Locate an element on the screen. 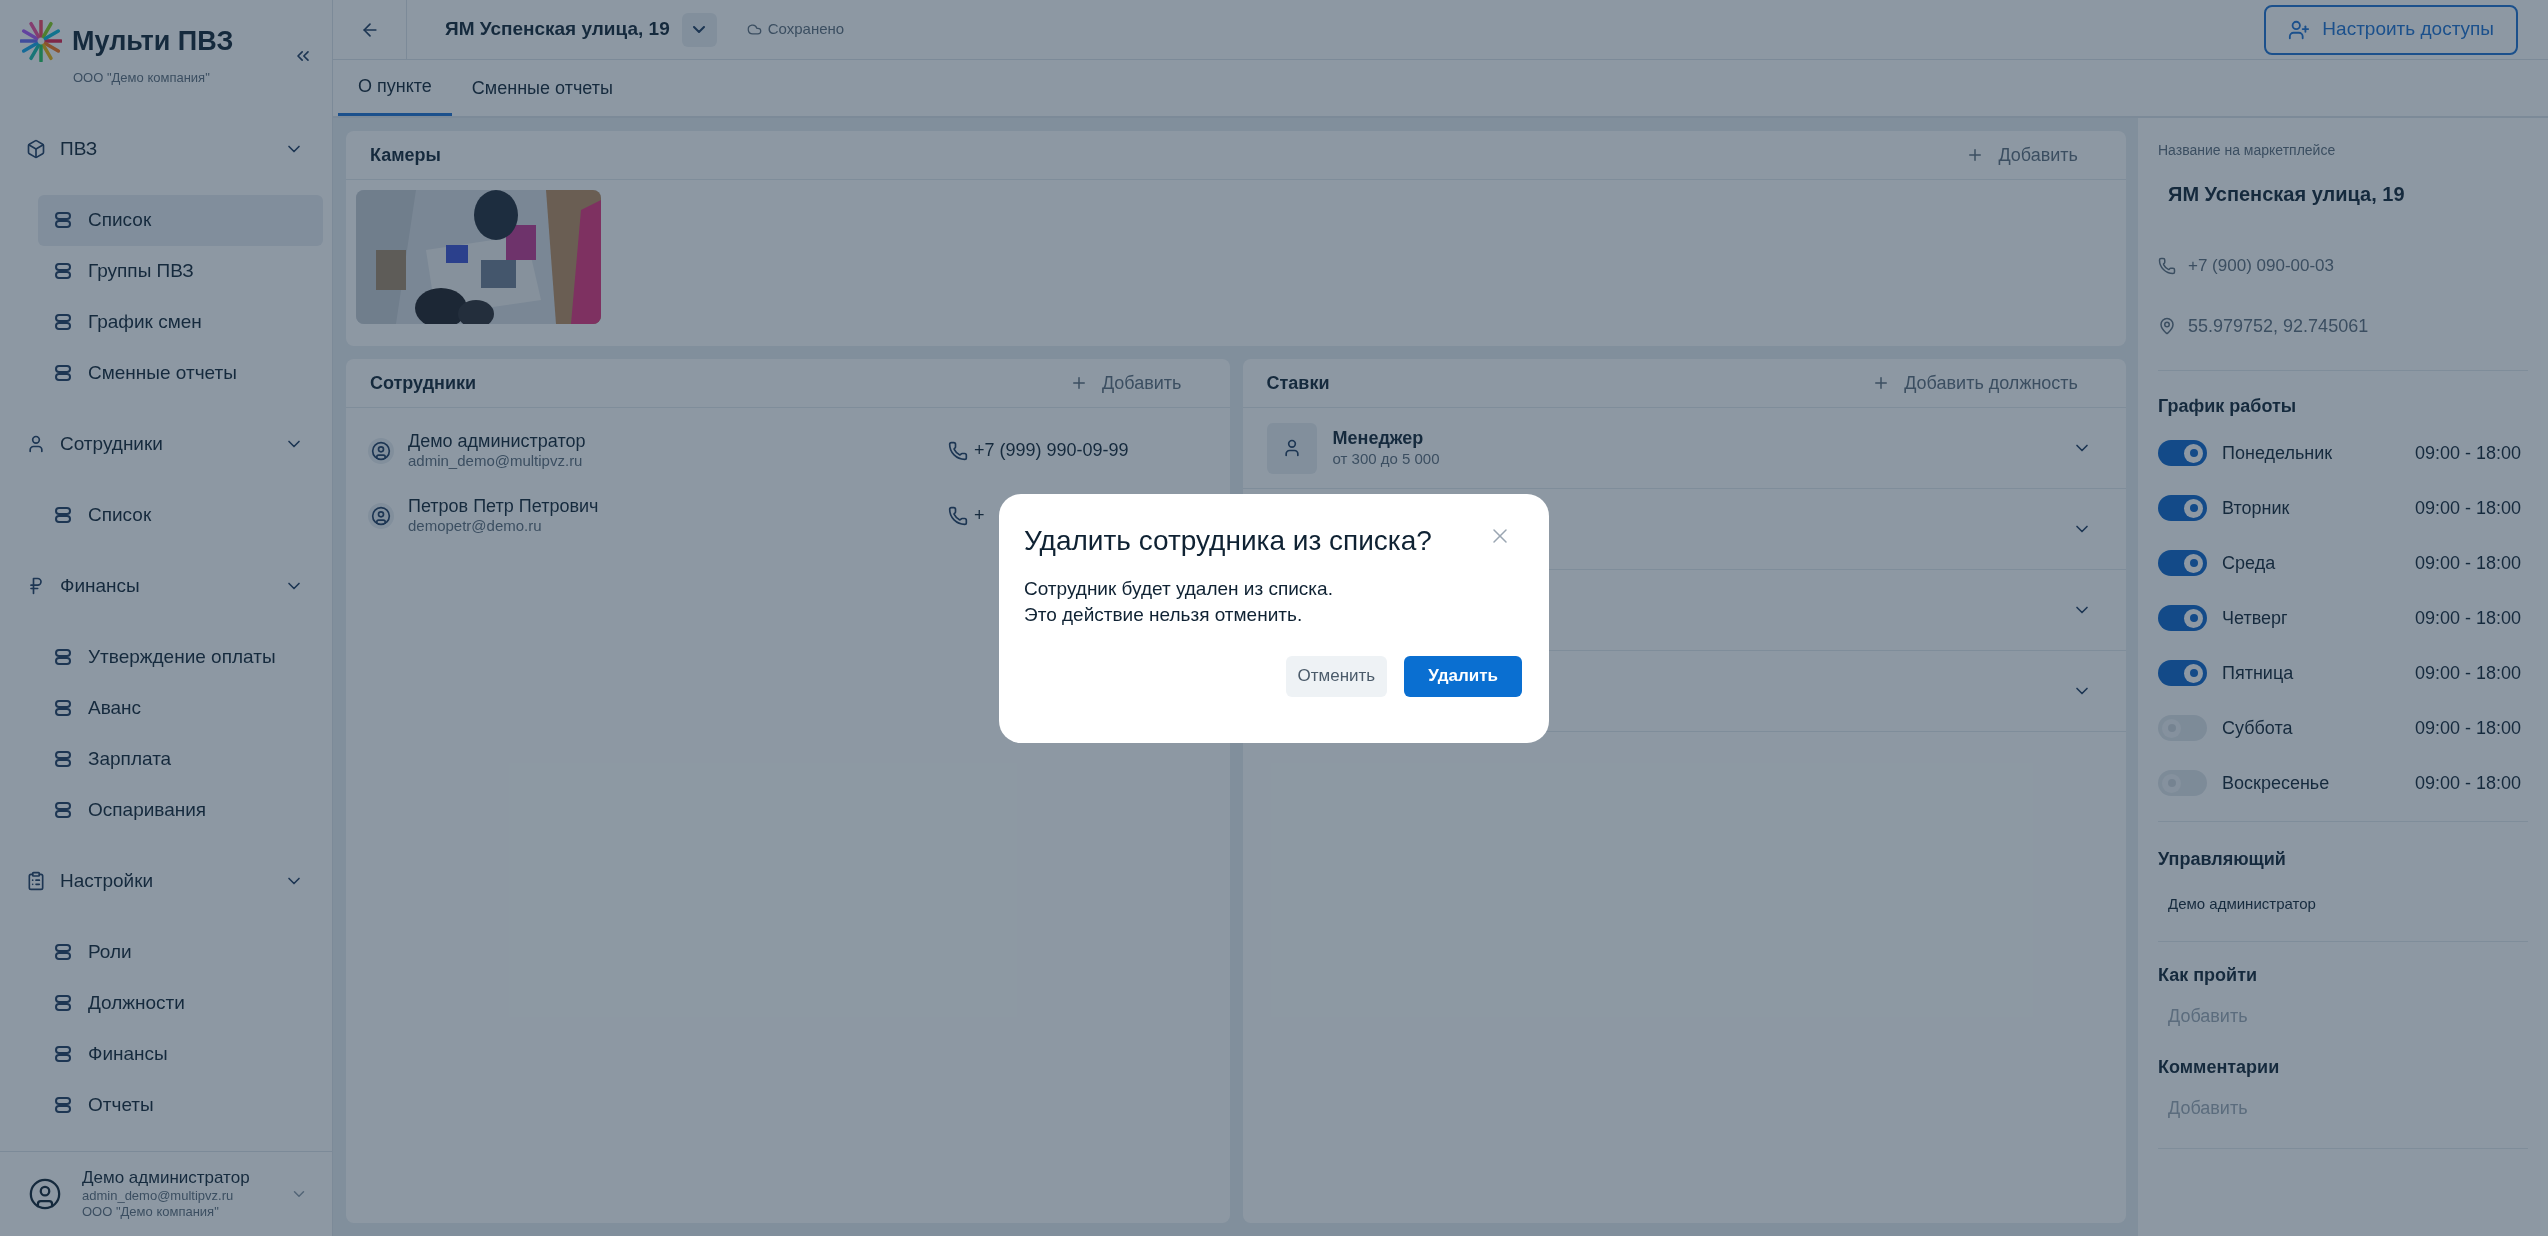 The width and height of the screenshot is (2548, 1236). sidebar-item: Зарплата is located at coordinates (180, 759).